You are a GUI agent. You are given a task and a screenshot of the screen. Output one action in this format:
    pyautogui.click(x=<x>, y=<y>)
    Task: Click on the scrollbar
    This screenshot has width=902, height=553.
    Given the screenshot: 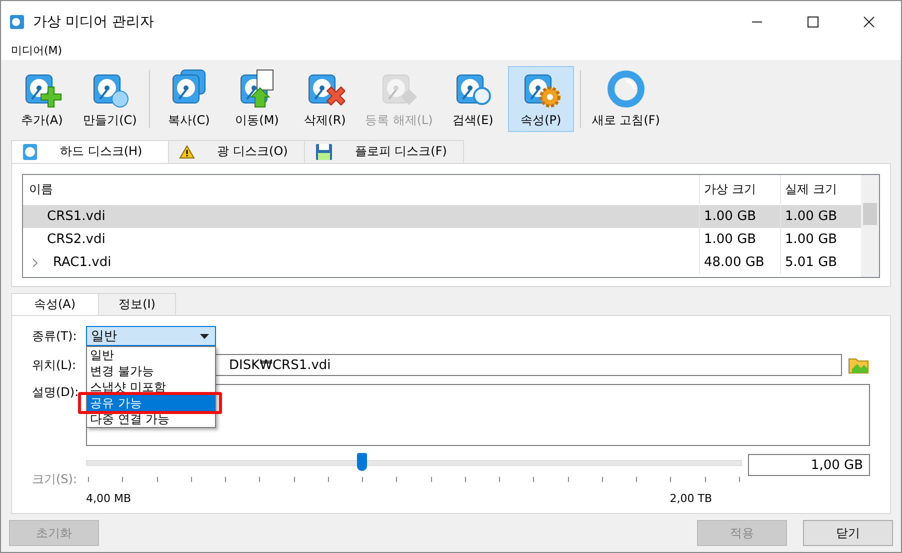 What is the action you would take?
    pyautogui.click(x=870, y=226)
    